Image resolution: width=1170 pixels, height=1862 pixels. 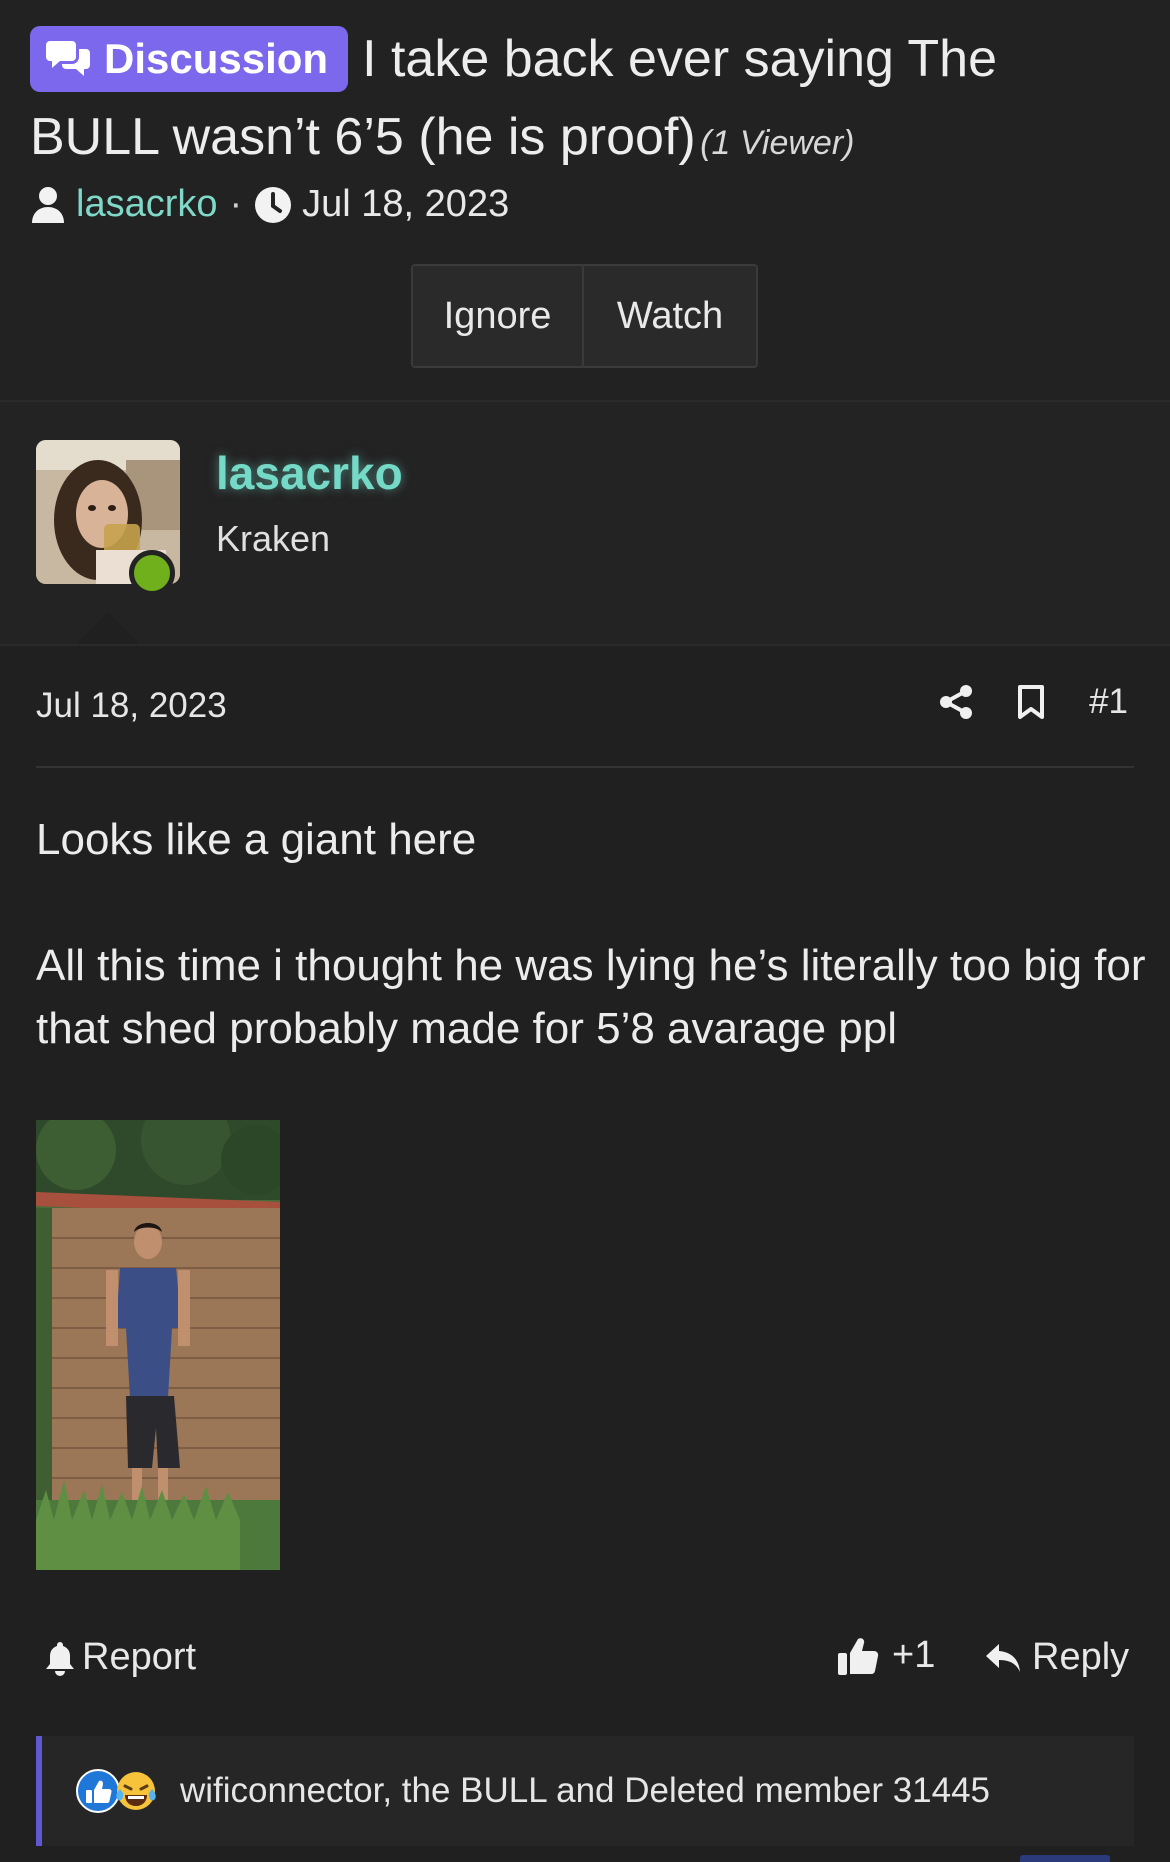 I want to click on chat-bubbles-icon, so click(x=68, y=58).